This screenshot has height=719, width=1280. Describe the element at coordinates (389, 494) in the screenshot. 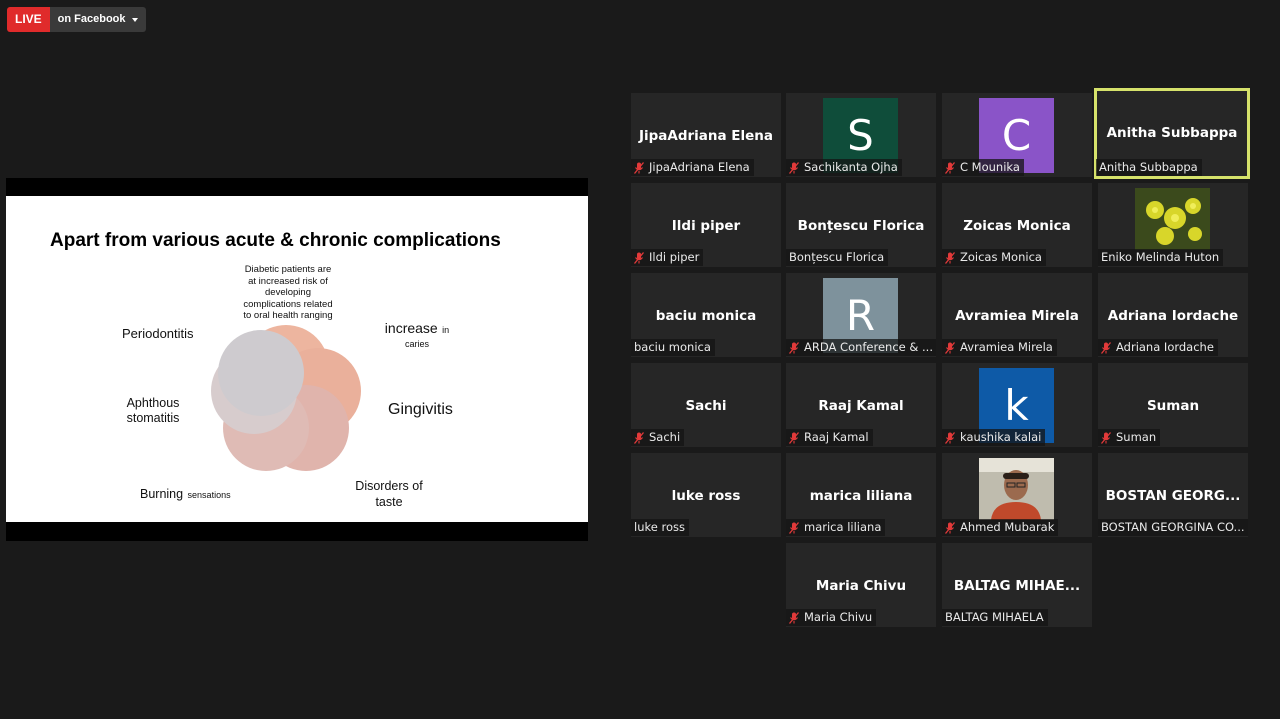

I see `label-disorders-of-taste: Disorders of taste` at that location.